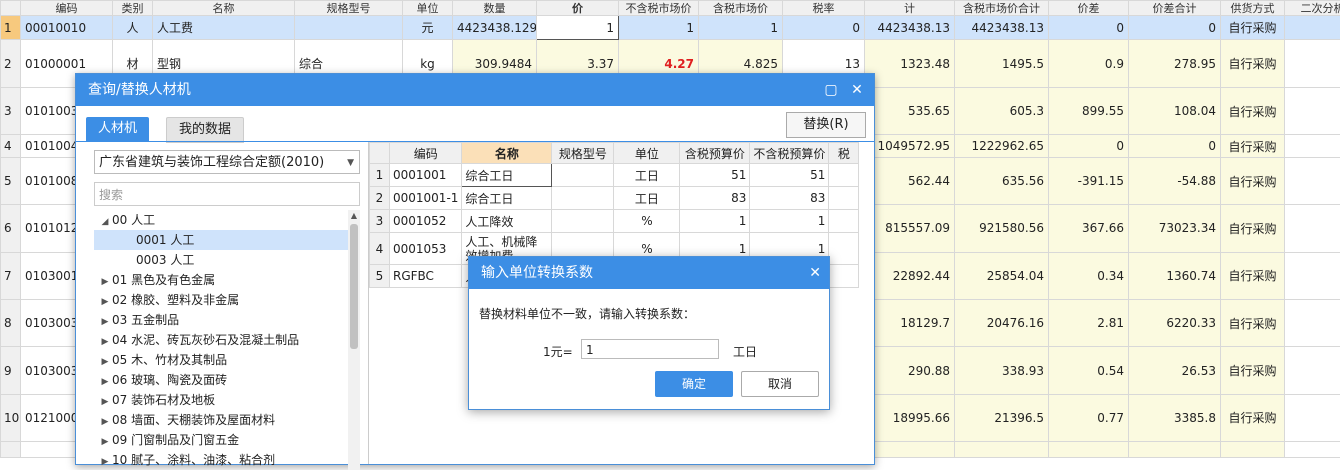 The image size is (1340, 470). What do you see at coordinates (227, 440) in the screenshot?
I see `tree-node: ▶09 门窗制品及门窗五金` at bounding box center [227, 440].